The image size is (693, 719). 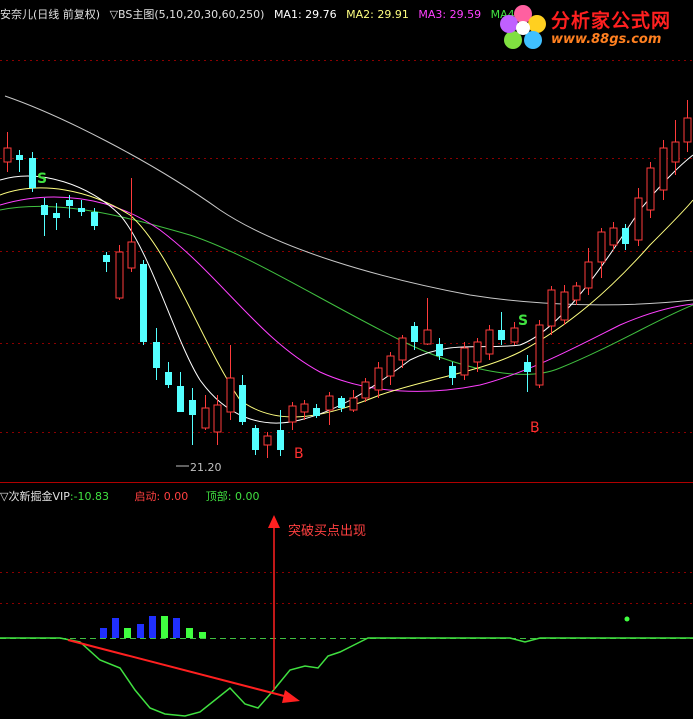 What do you see at coordinates (535, 428) in the screenshot?
I see `buy-signal-2: B` at bounding box center [535, 428].